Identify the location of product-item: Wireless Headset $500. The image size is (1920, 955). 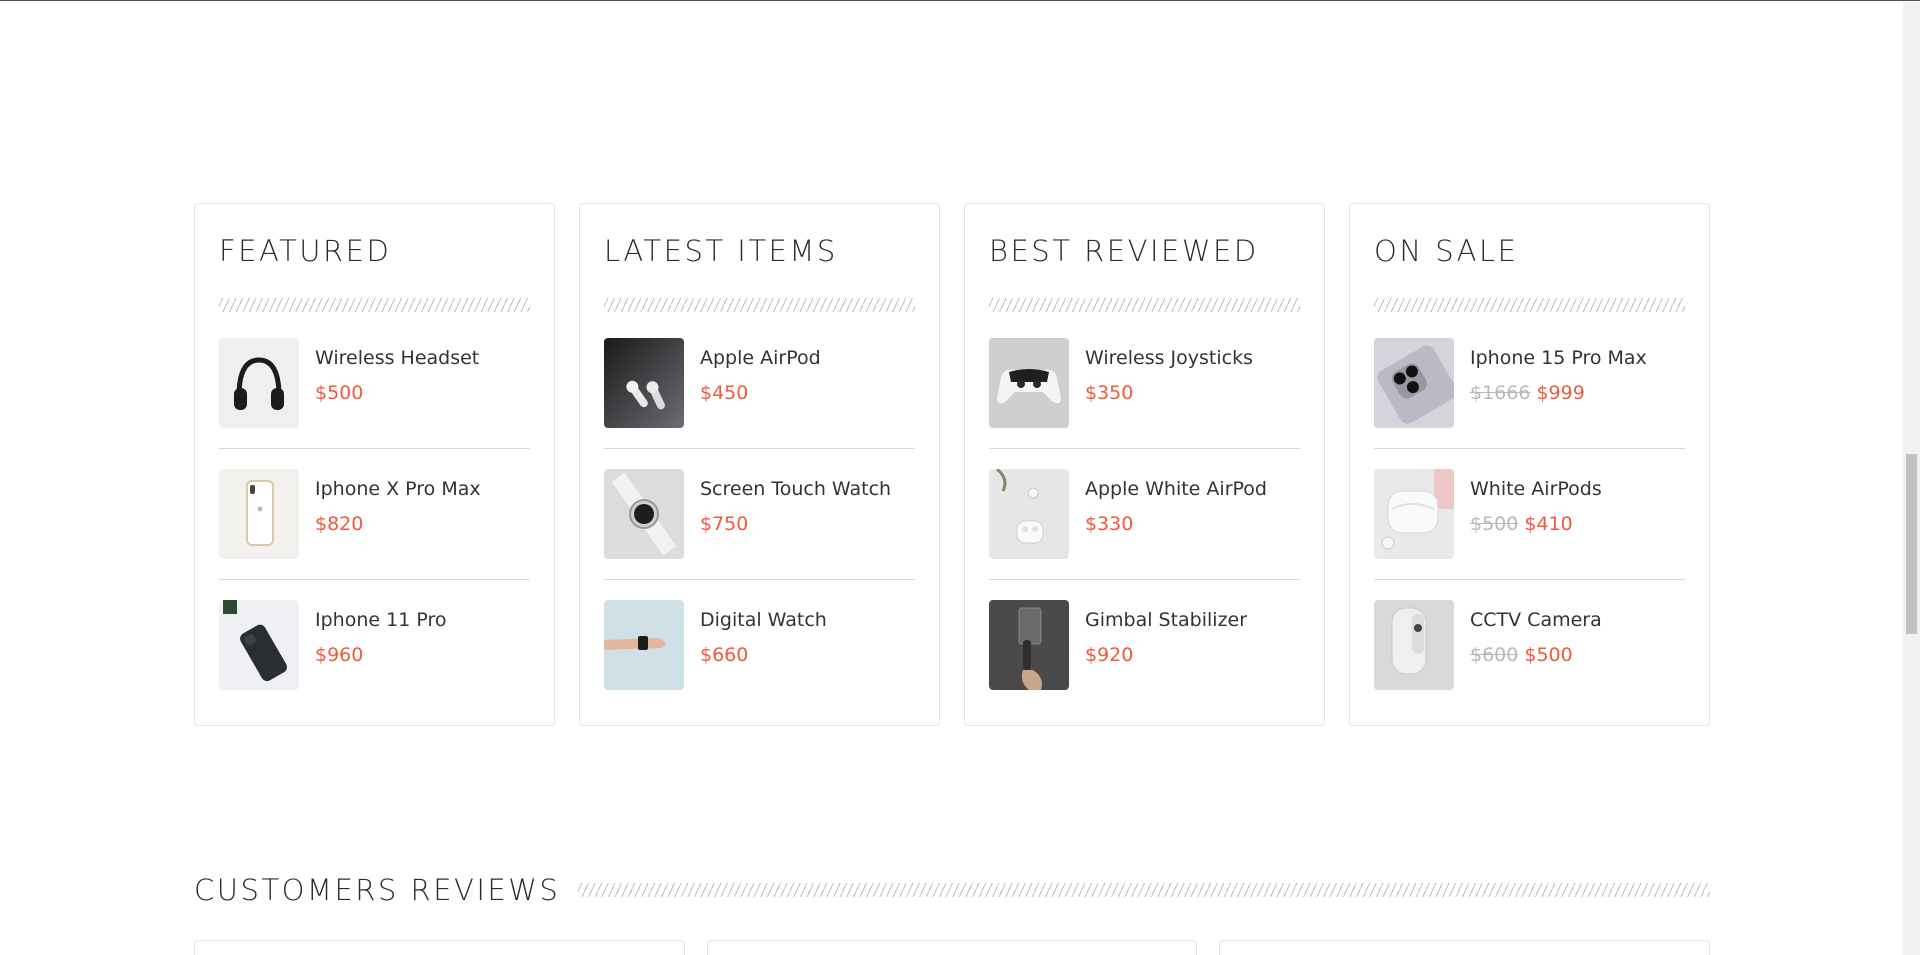
(374, 393).